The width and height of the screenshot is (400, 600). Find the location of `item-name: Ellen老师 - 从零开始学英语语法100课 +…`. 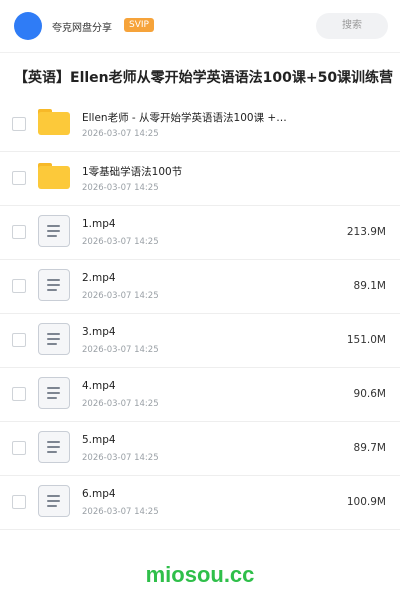

item-name: Ellen老师 - 从零开始学英语语法100课 +… is located at coordinates (184, 117).